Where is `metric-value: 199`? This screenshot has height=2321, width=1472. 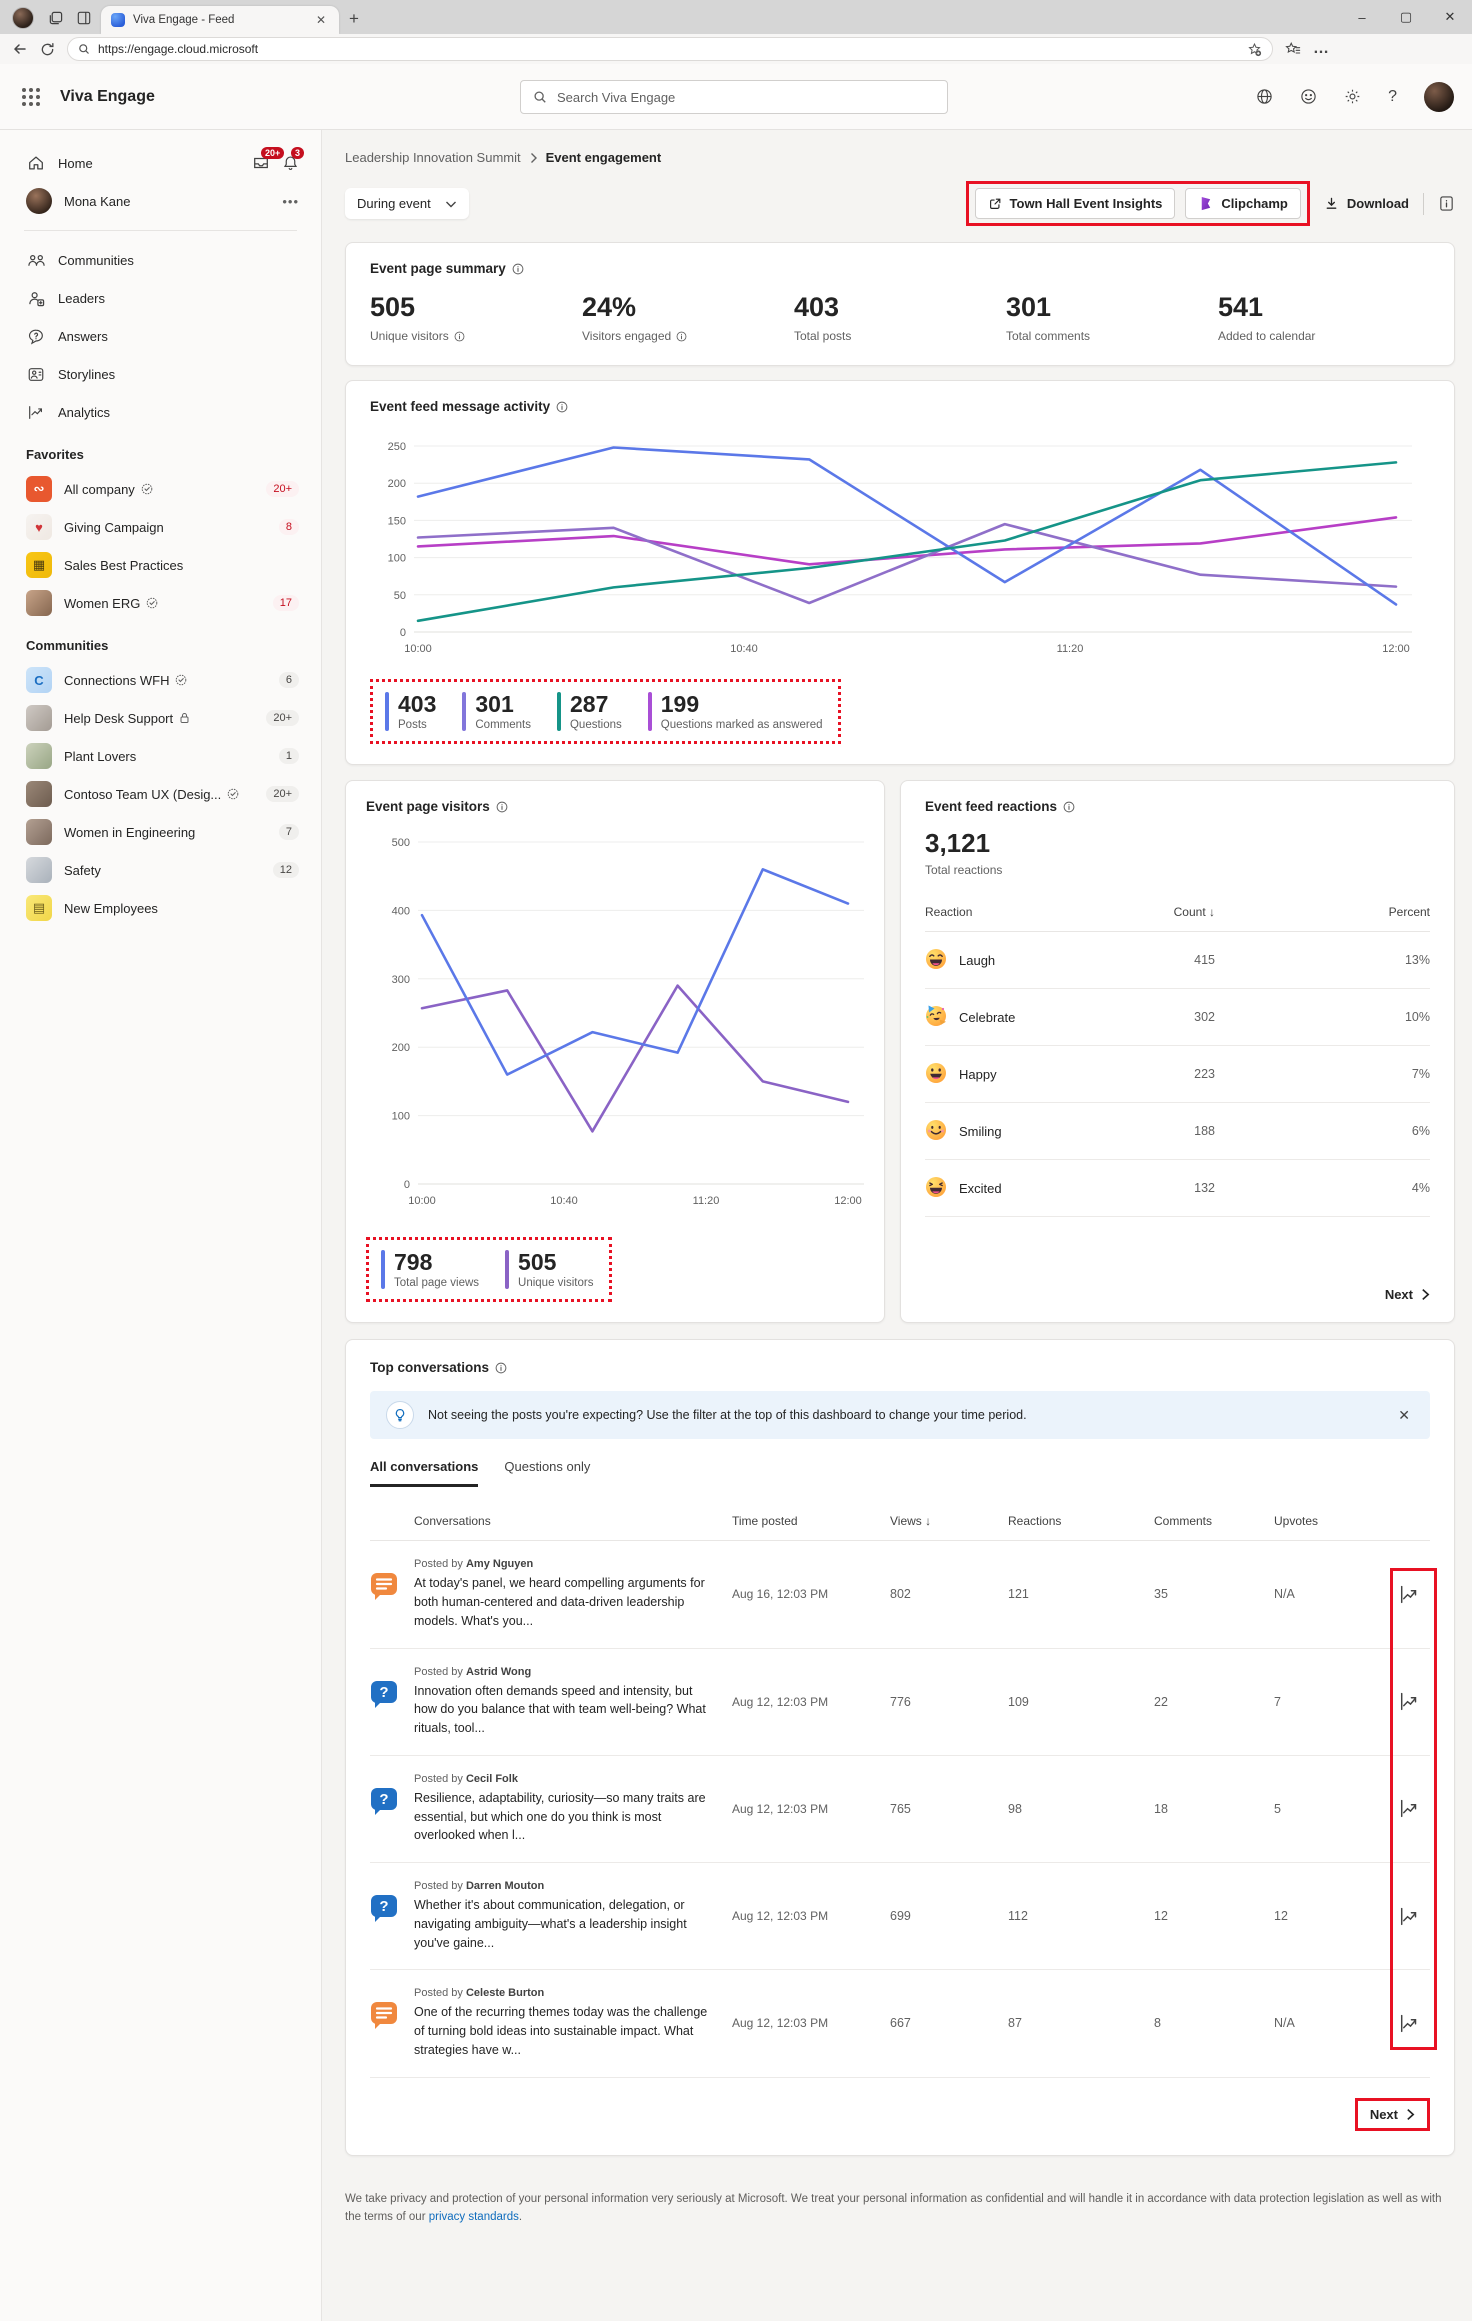 metric-value: 199 is located at coordinates (680, 704).